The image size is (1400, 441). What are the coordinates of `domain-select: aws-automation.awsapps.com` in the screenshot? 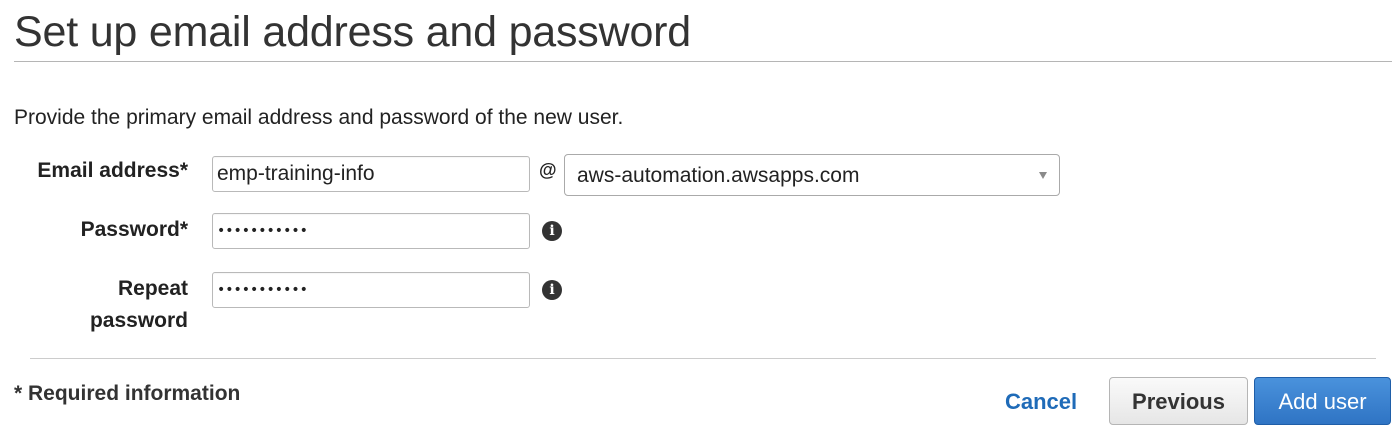 It's located at (812, 175).